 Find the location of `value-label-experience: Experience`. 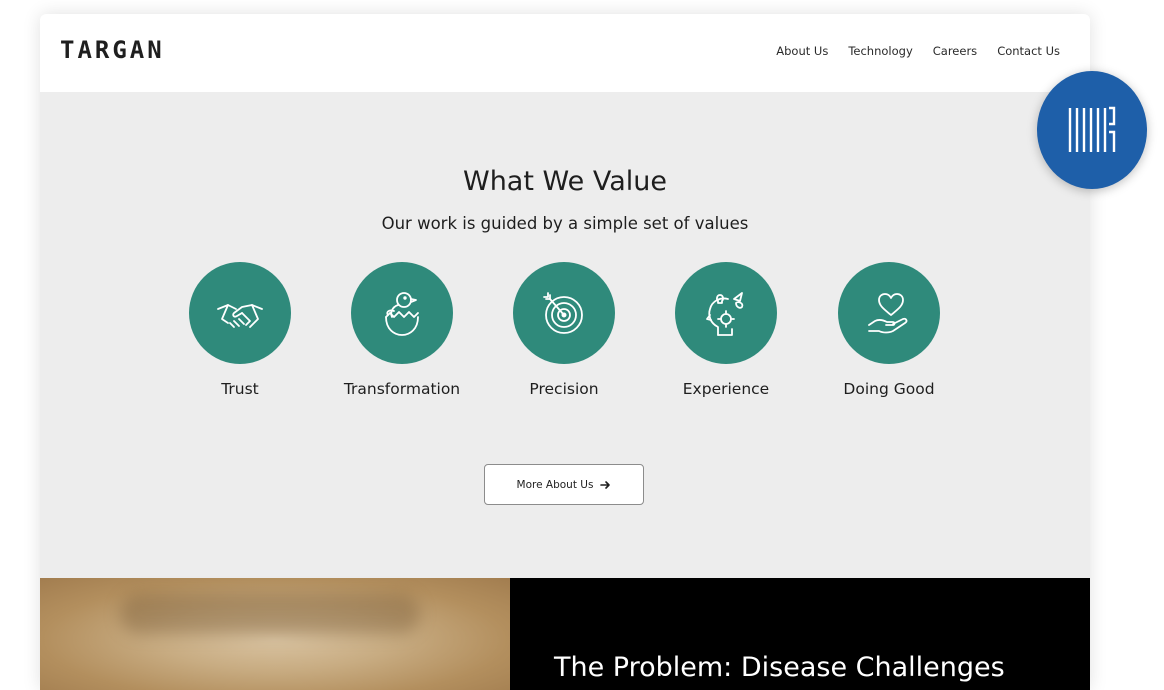

value-label-experience: Experience is located at coordinates (726, 389).